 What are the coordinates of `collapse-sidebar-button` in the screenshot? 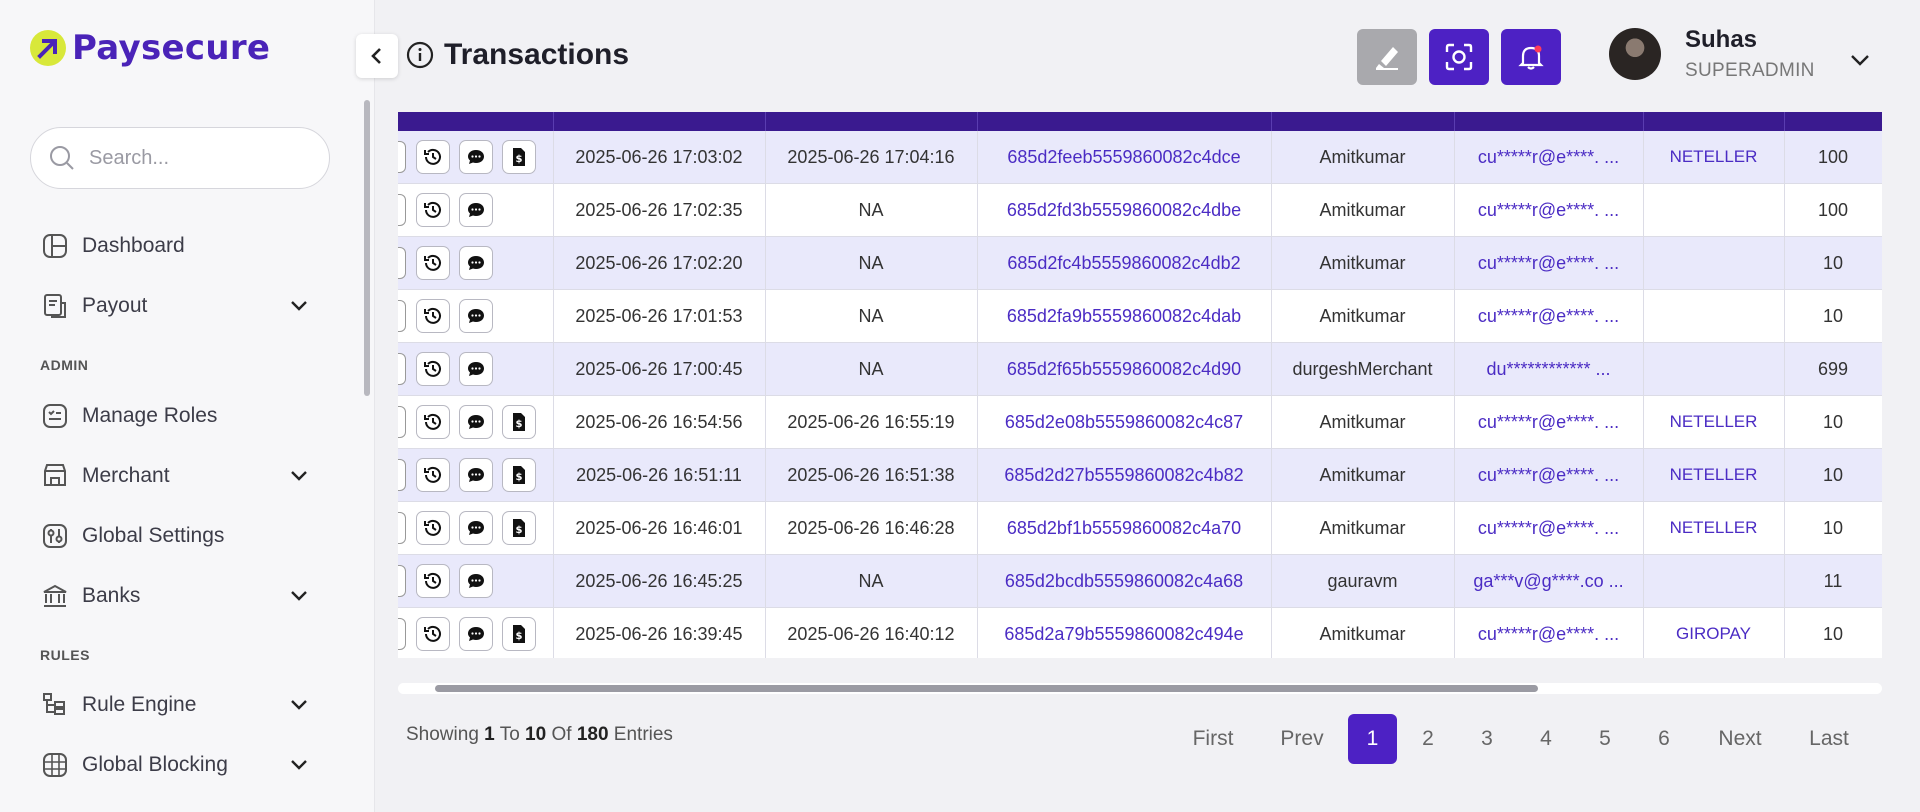 It's located at (377, 56).